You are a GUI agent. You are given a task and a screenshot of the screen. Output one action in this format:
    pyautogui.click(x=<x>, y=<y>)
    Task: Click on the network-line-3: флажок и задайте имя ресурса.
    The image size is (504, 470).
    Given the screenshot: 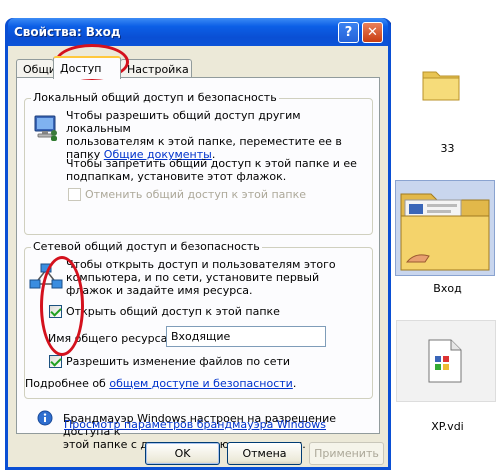 What is the action you would take?
    pyautogui.click(x=159, y=290)
    